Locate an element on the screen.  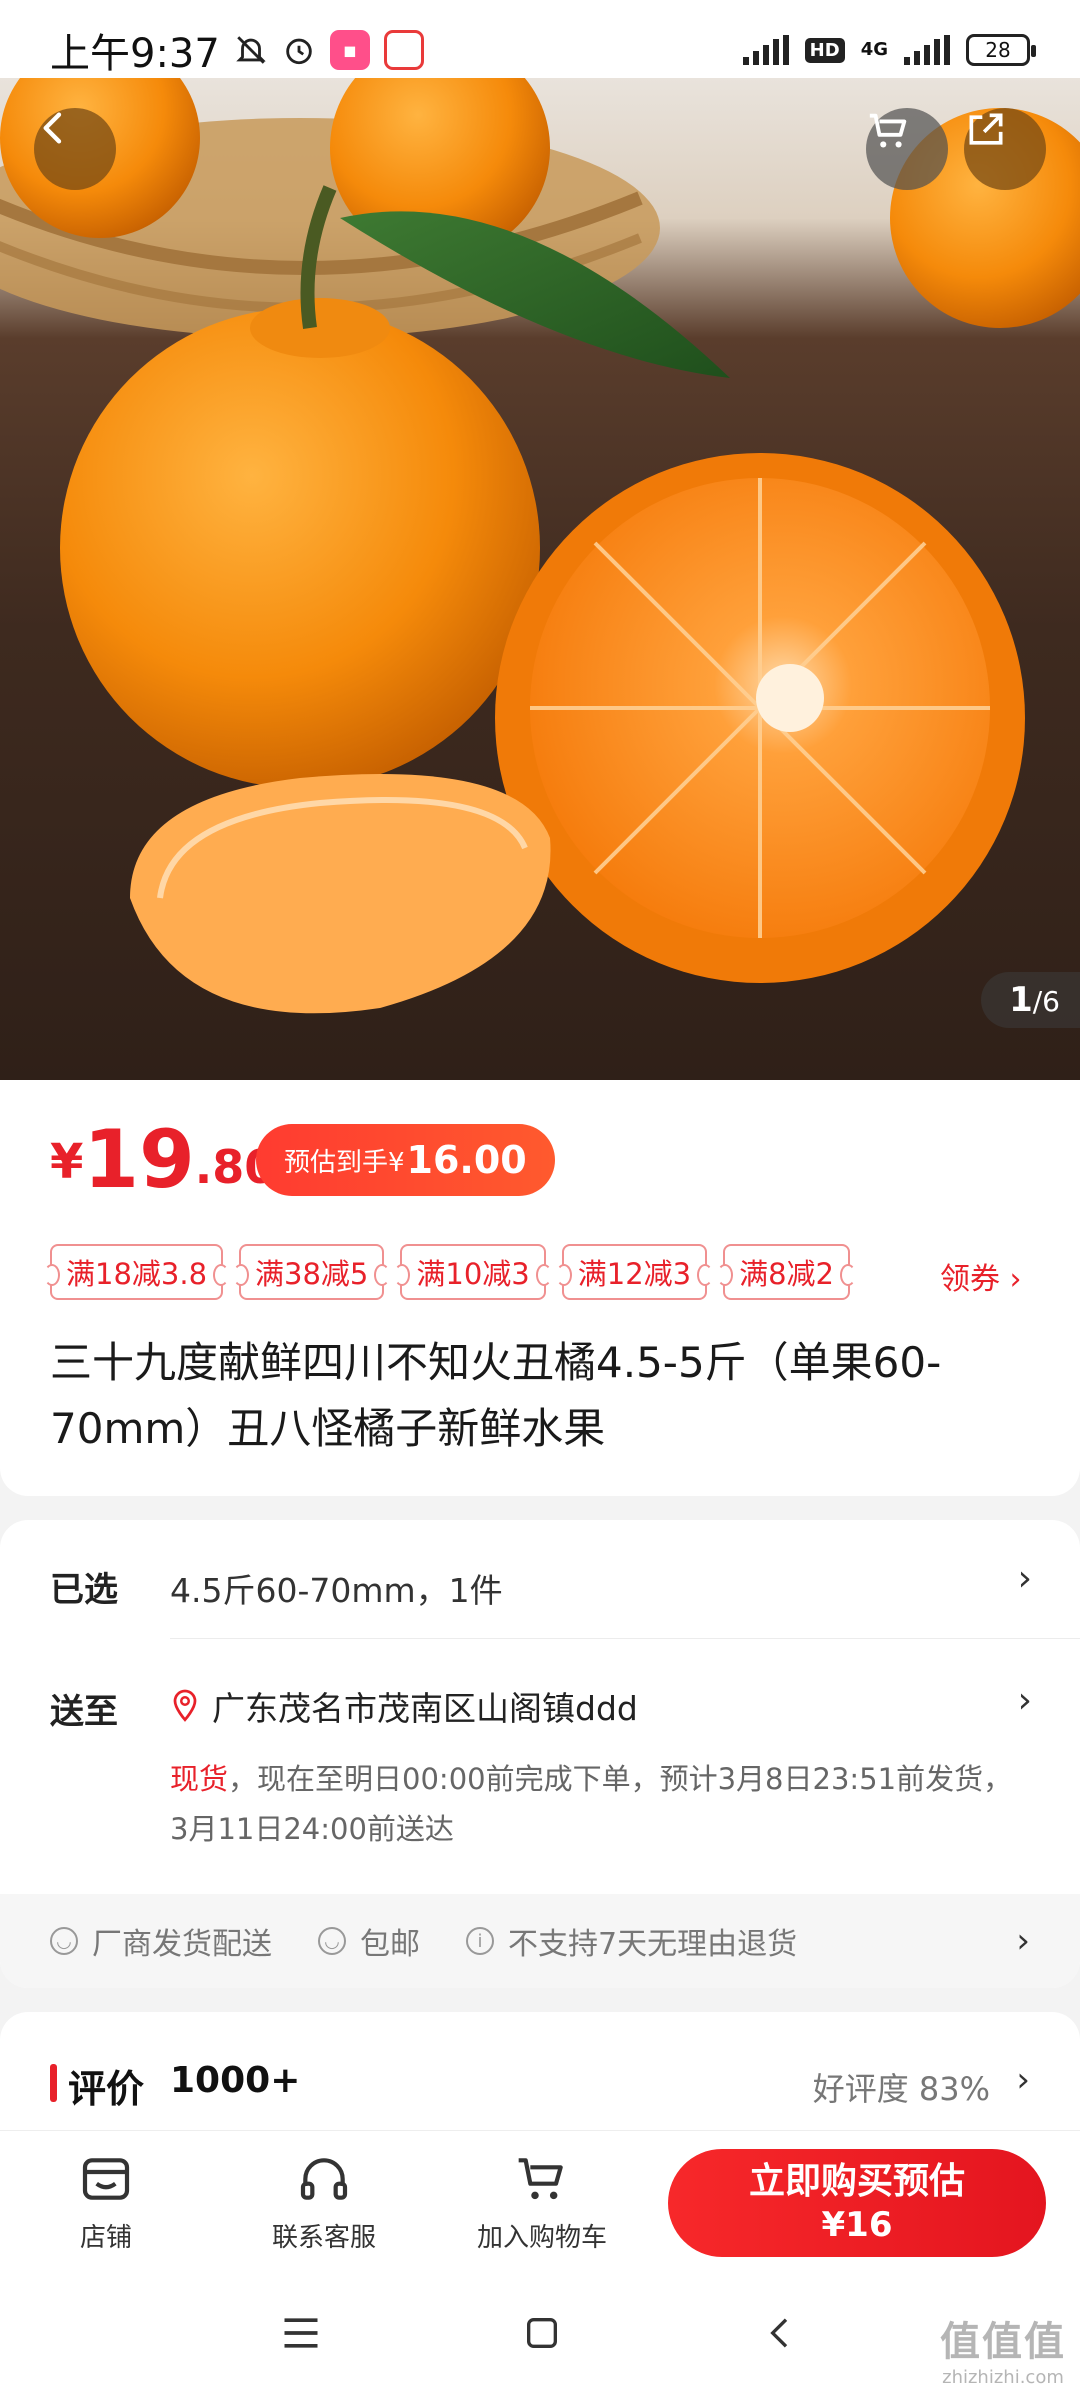
buy-now-price: ¥16 is located at coordinates (857, 2225).